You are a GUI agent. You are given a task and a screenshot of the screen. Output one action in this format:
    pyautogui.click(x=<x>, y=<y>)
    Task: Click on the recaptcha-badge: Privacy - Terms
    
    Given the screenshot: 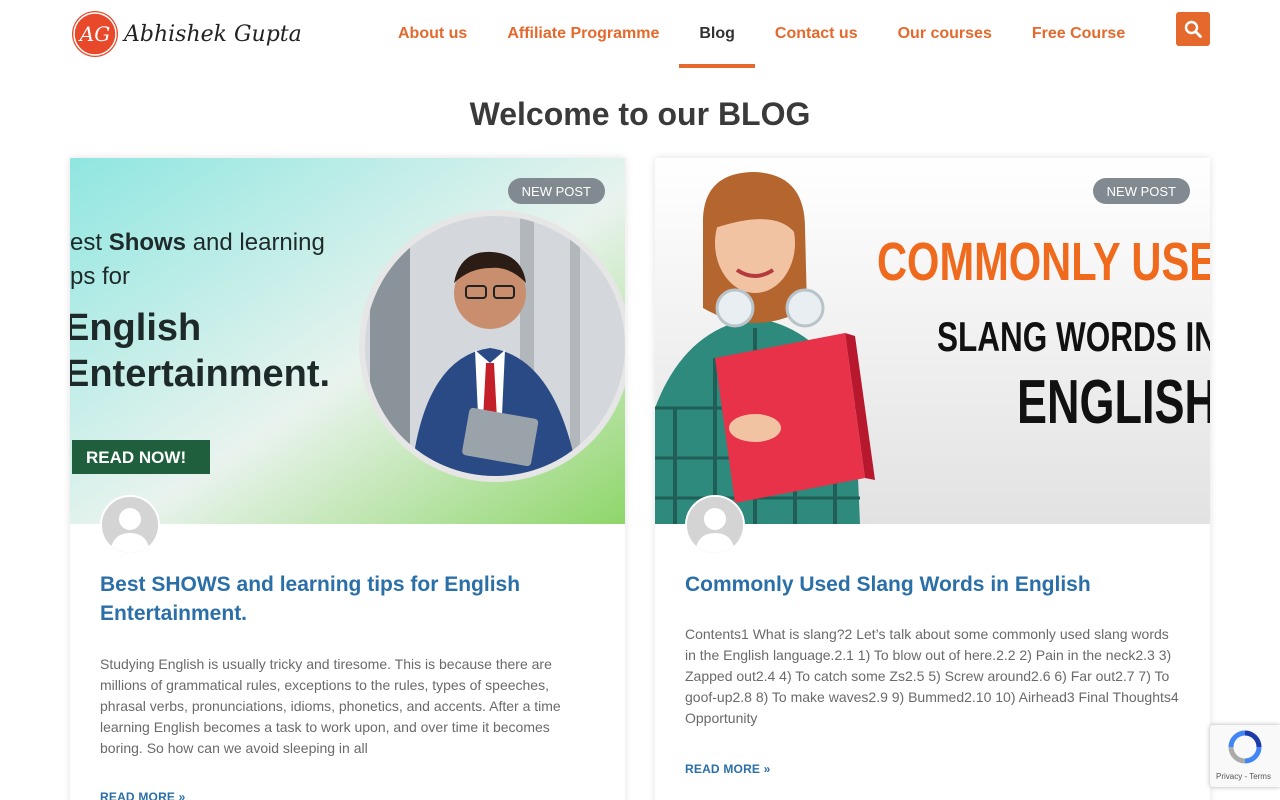 What is the action you would take?
    pyautogui.click(x=1245, y=756)
    